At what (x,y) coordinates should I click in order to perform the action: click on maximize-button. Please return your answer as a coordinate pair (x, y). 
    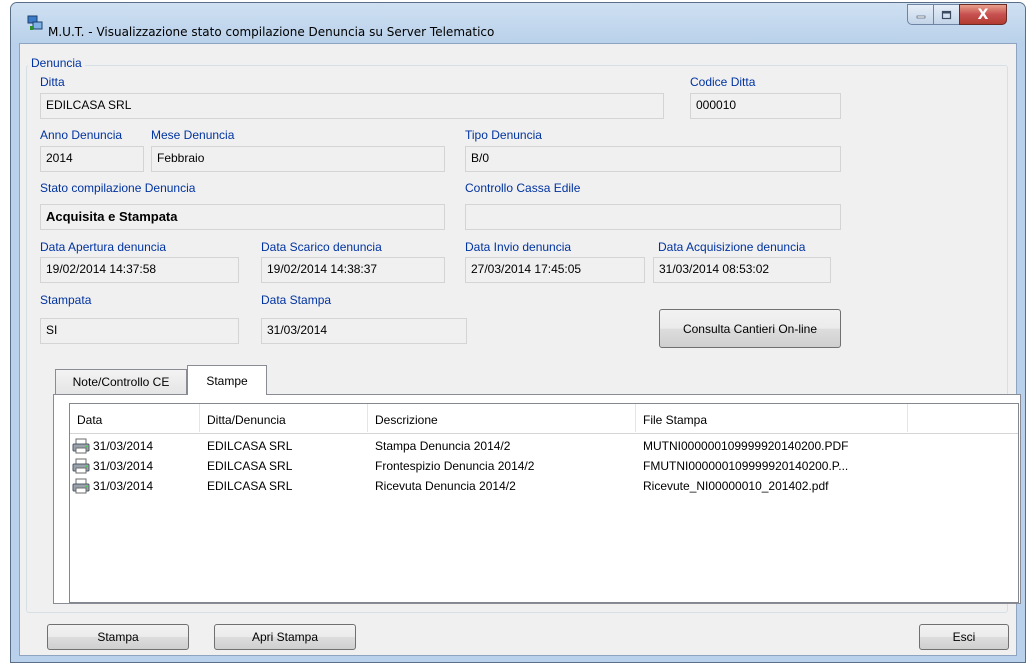
    Looking at the image, I should click on (946, 14).